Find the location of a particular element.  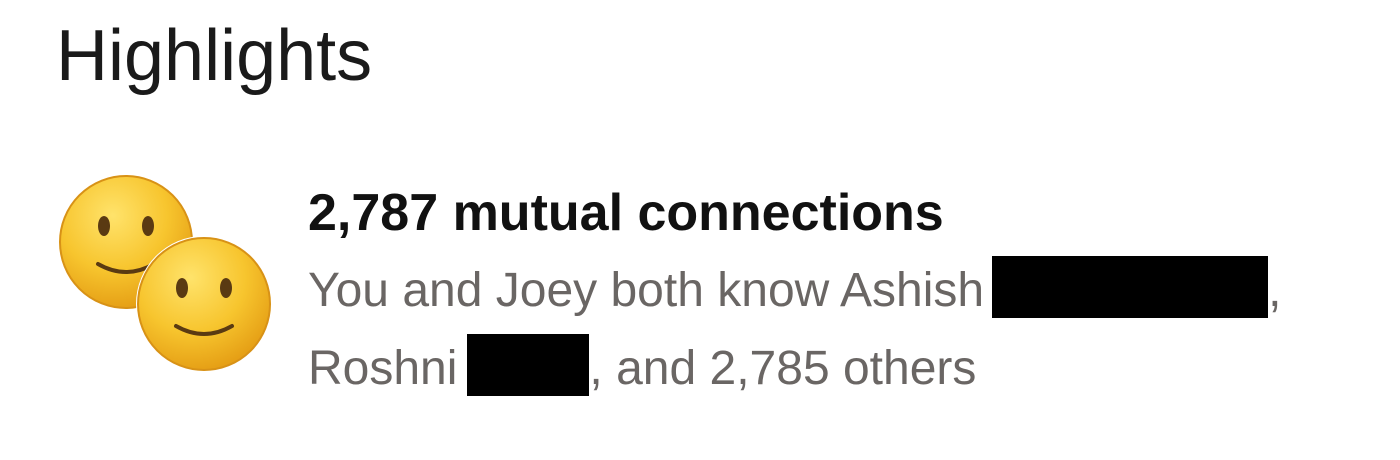

mutual-connection-avatars is located at coordinates (167, 273).